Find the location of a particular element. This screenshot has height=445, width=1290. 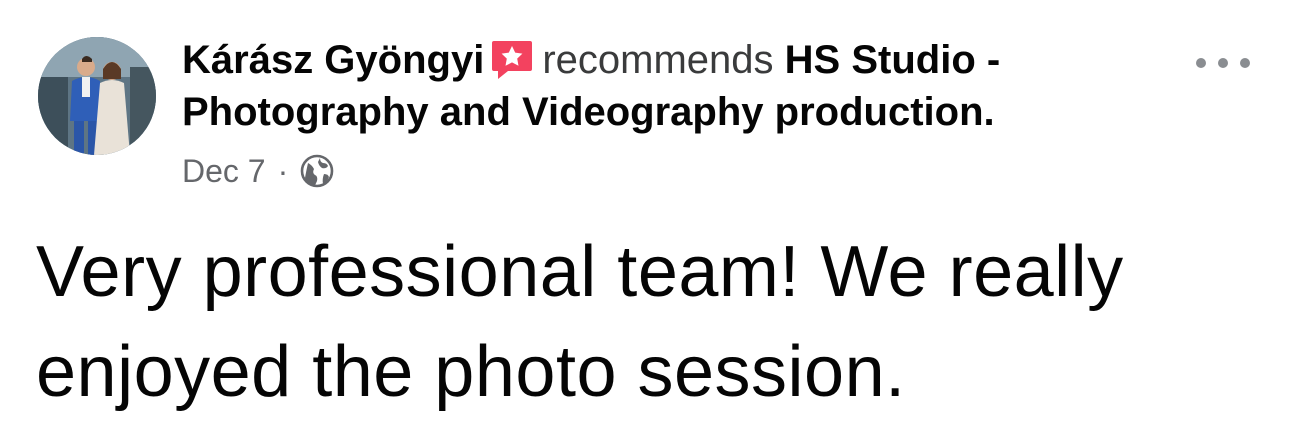

more-options-button is located at coordinates (1223, 63).